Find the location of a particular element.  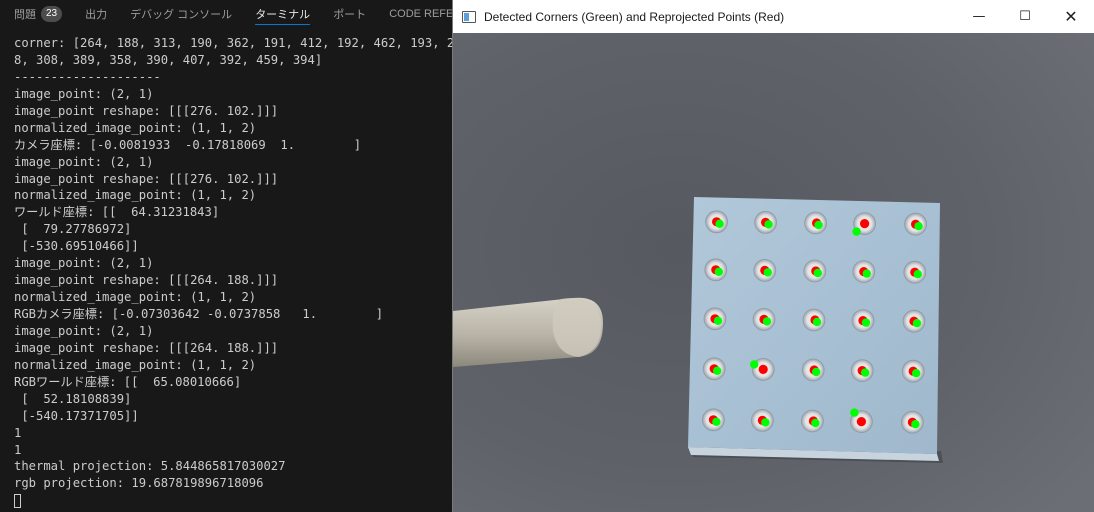

terminal-line: thermal projection: 5.844865817030027 is located at coordinates (150, 466).